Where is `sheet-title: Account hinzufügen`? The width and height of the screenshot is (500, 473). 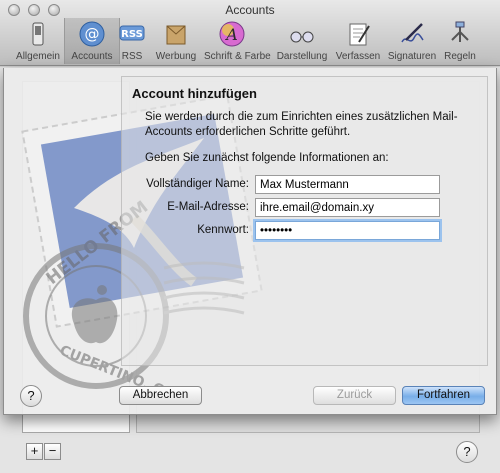
sheet-title: Account hinzufügen is located at coordinates (194, 93).